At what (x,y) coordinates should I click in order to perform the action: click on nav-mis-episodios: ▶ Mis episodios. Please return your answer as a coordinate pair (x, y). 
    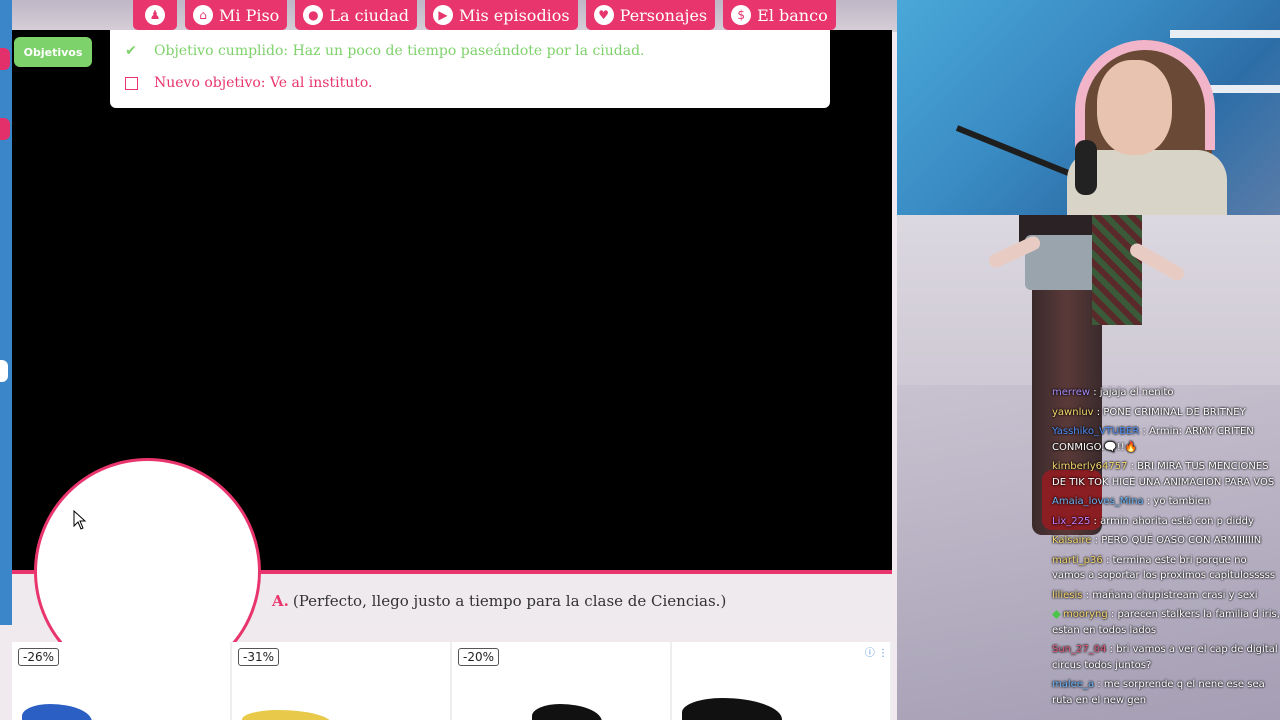
    Looking at the image, I should click on (501, 15).